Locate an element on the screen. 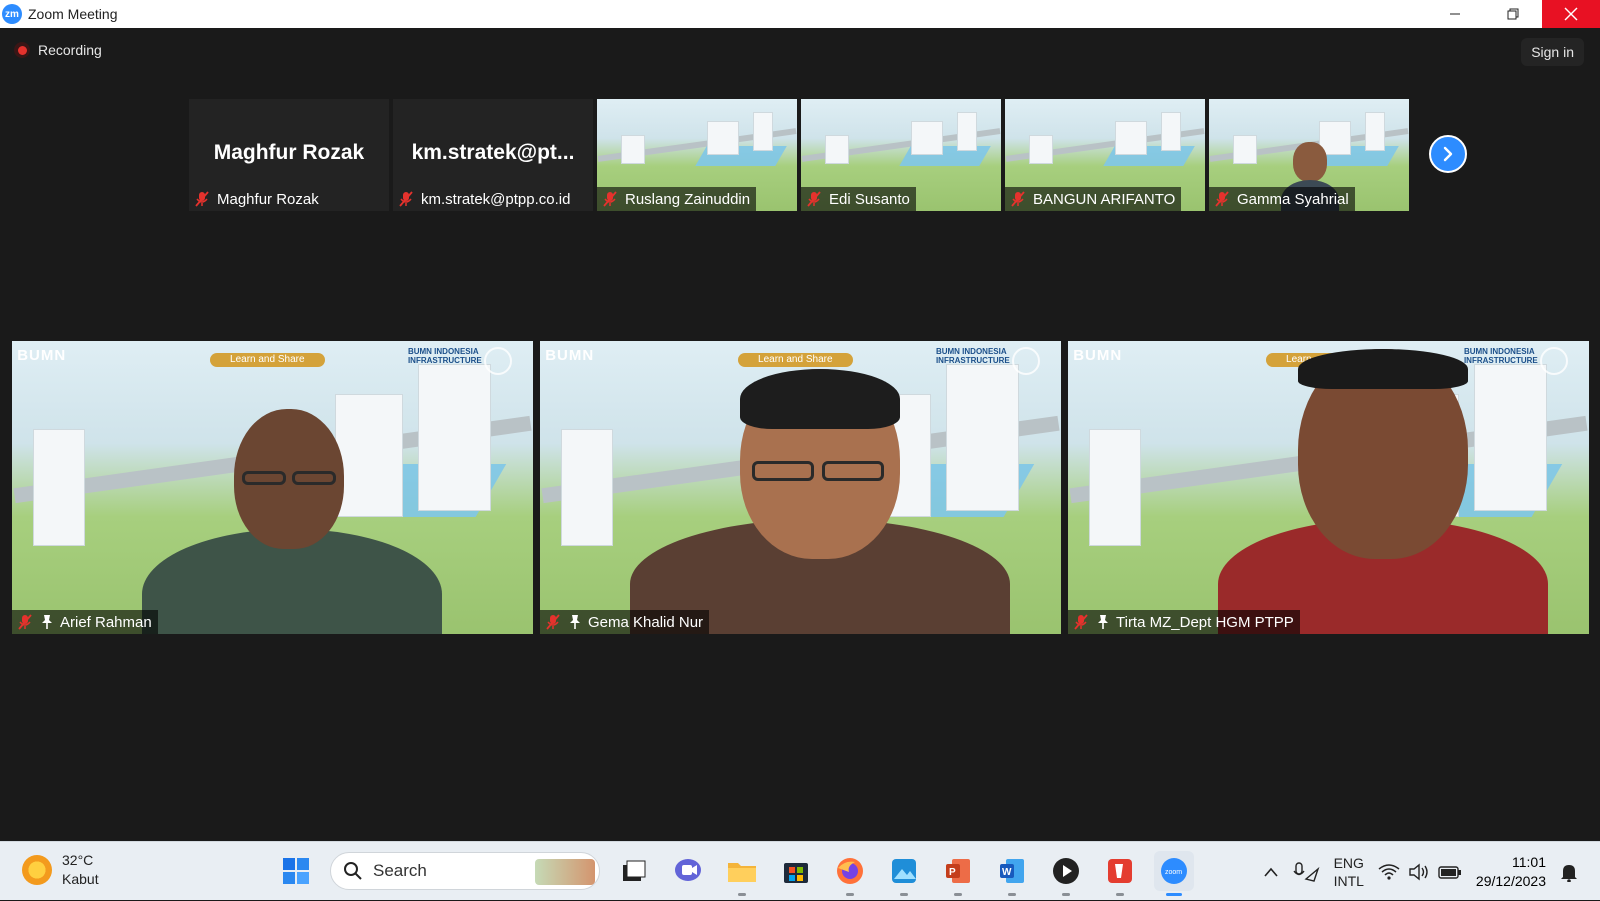 The image size is (1600, 901). participant-name: BANGUN ARIFANTO is located at coordinates (1104, 199).